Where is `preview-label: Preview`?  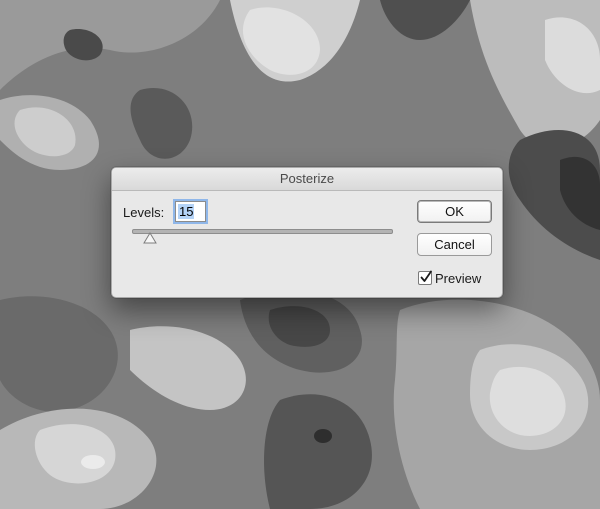
preview-label: Preview is located at coordinates (458, 278).